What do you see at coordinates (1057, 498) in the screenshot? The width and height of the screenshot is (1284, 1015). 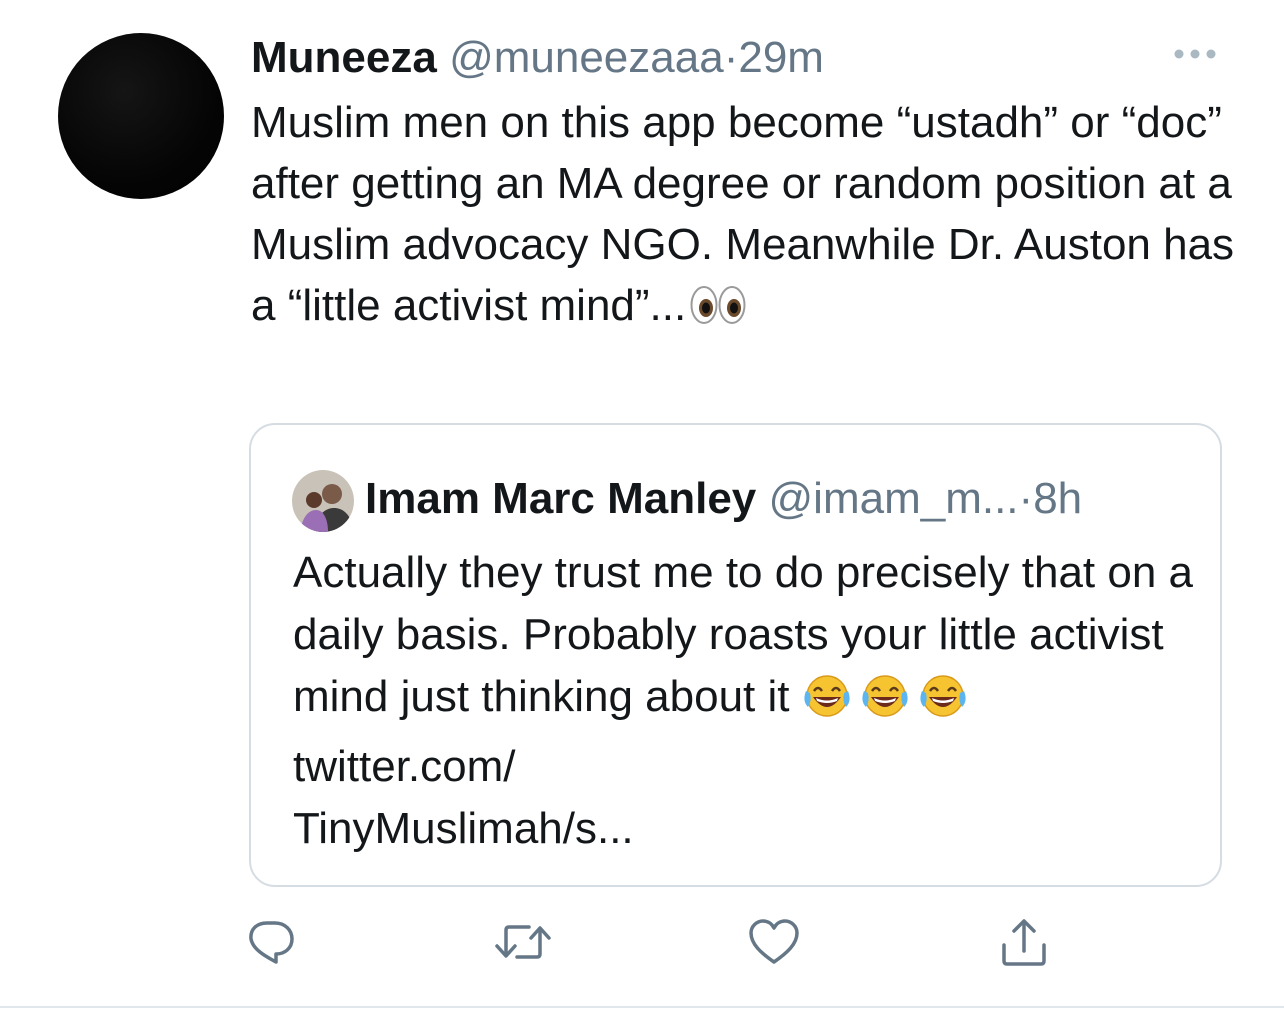 I see `quoted-timestamp: 8h` at bounding box center [1057, 498].